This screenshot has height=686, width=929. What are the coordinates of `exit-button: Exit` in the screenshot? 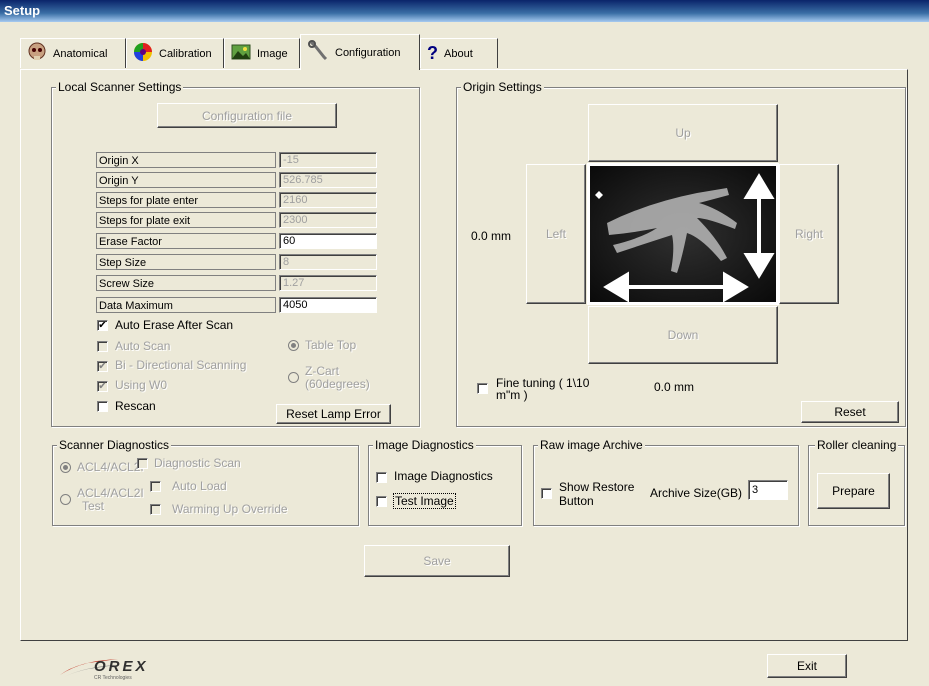 It's located at (807, 666).